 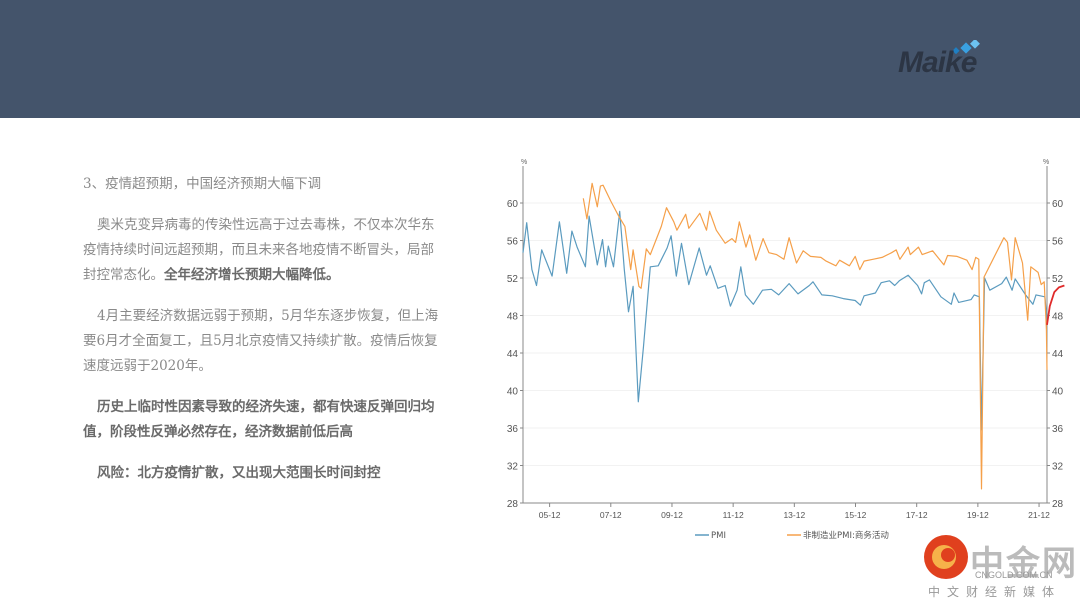 What do you see at coordinates (513, 279) in the screenshot?
I see `y-tick-label-left: 52` at bounding box center [513, 279].